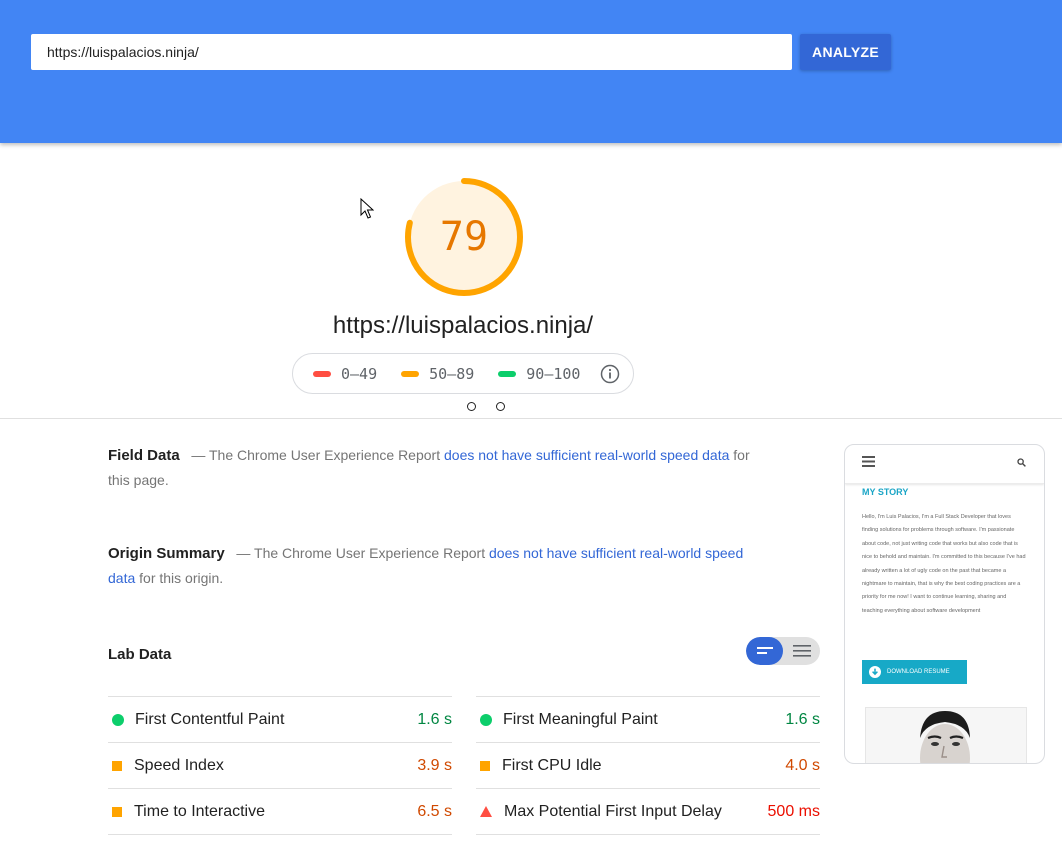 Image resolution: width=1062 pixels, height=858 pixels. Describe the element at coordinates (531, 418) in the screenshot. I see `divider` at that location.